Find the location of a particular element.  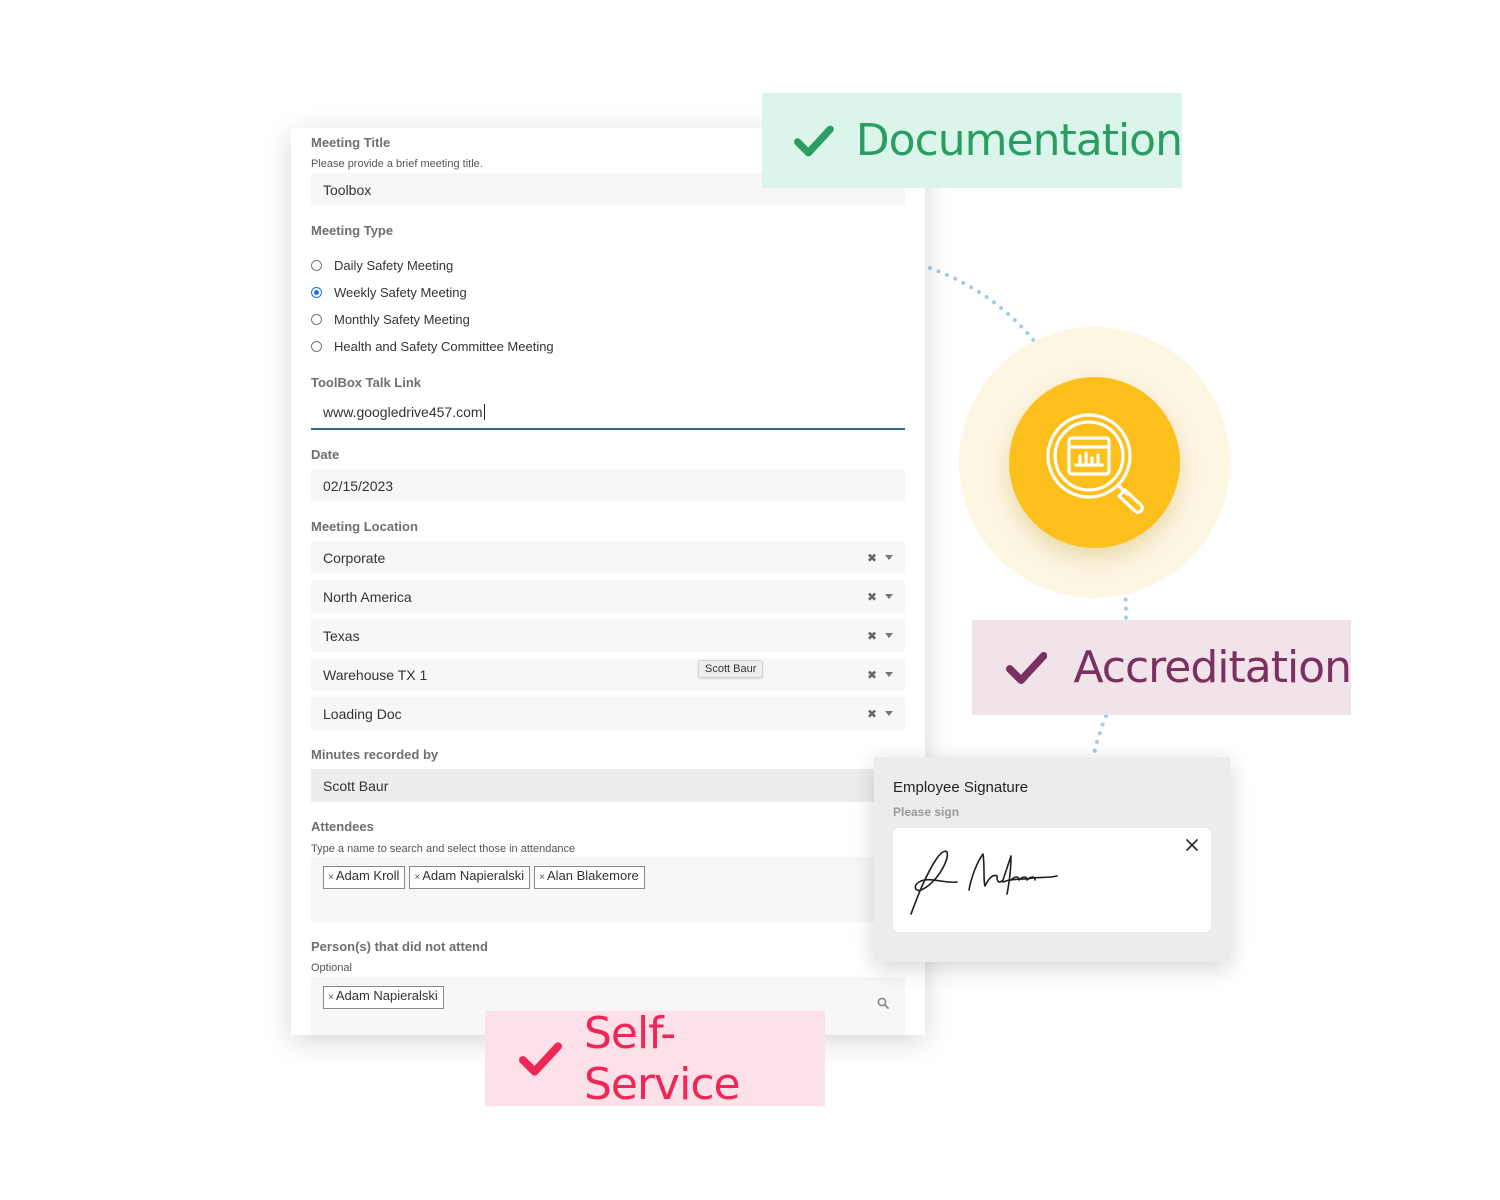

signature-drawing is located at coordinates (984, 882).